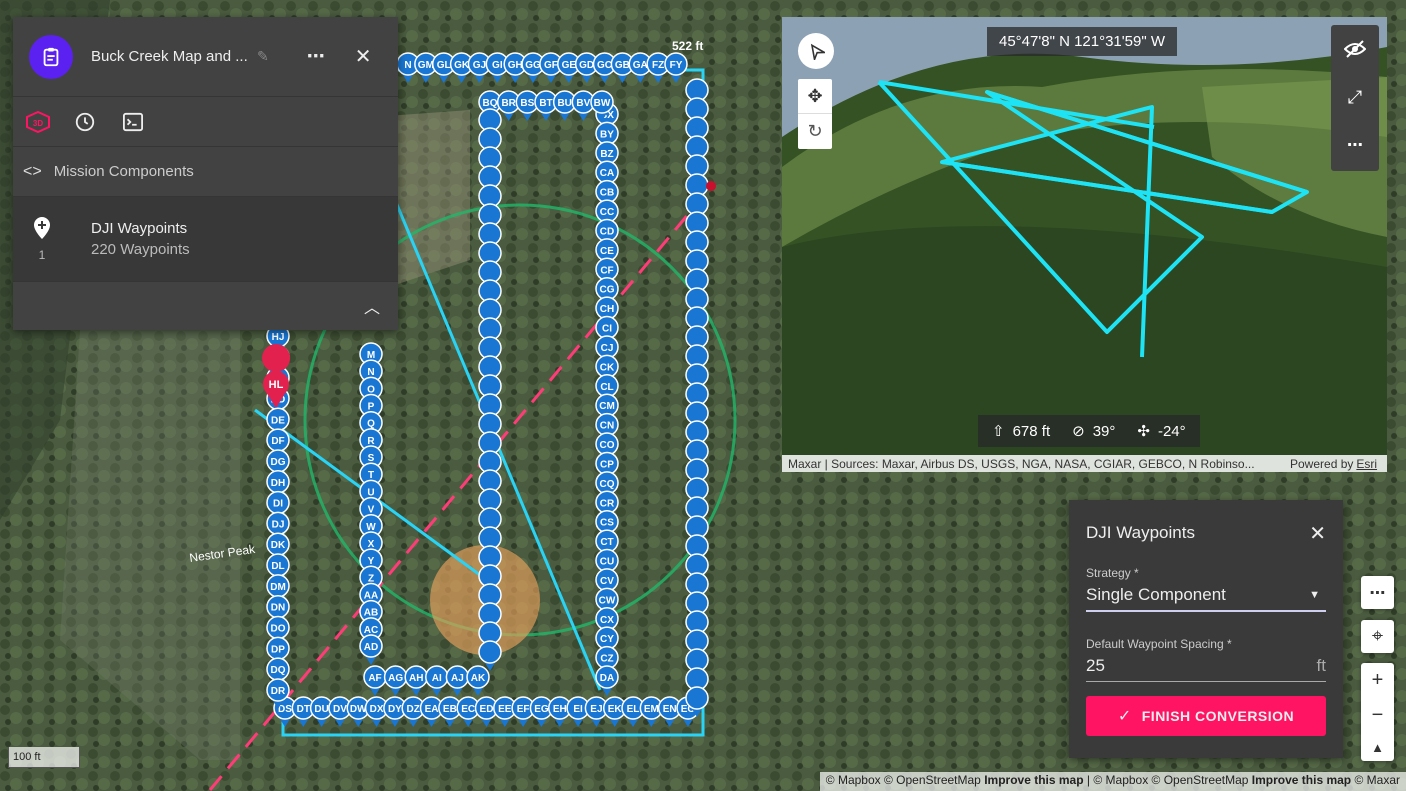 This screenshot has width=1406, height=791. Describe the element at coordinates (711, 186) in the screenshot. I see `waypoint-dot` at that location.